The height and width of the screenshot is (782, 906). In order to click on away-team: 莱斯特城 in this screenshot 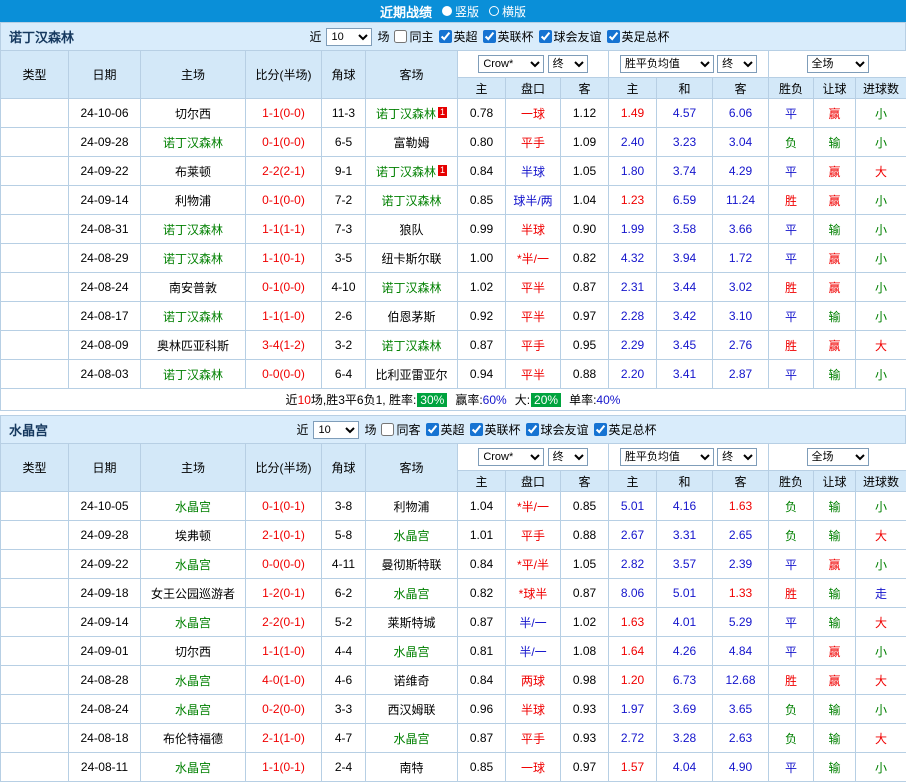, I will do `click(412, 622)`.